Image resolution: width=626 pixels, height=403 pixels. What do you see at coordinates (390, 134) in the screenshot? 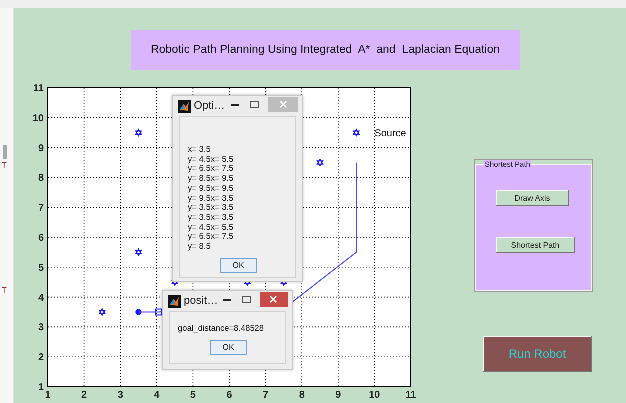
I see `source-label: Source` at bounding box center [390, 134].